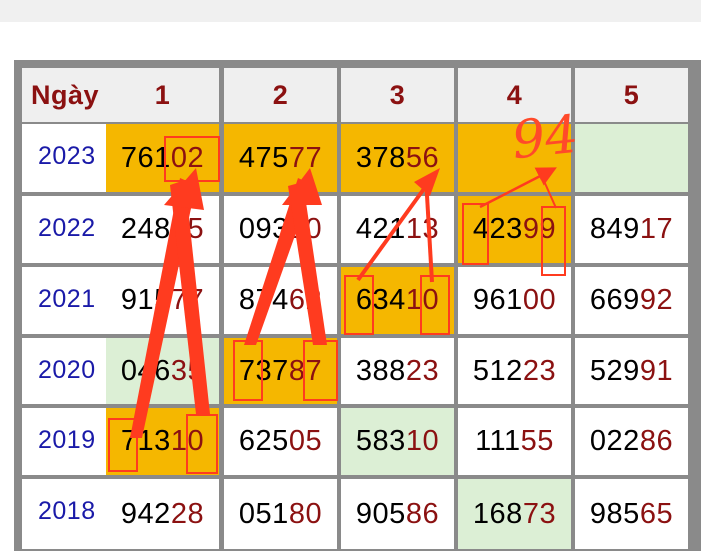 The height and width of the screenshot is (551, 701). What do you see at coordinates (263, 229) in the screenshot?
I see `result-head: 093` at bounding box center [263, 229].